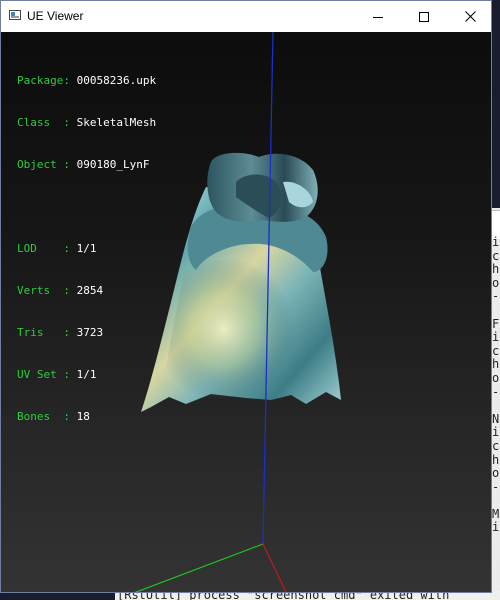 The width and height of the screenshot is (500, 600). What do you see at coordinates (47, 332) in the screenshot?
I see `tris-label: Tris :` at bounding box center [47, 332].